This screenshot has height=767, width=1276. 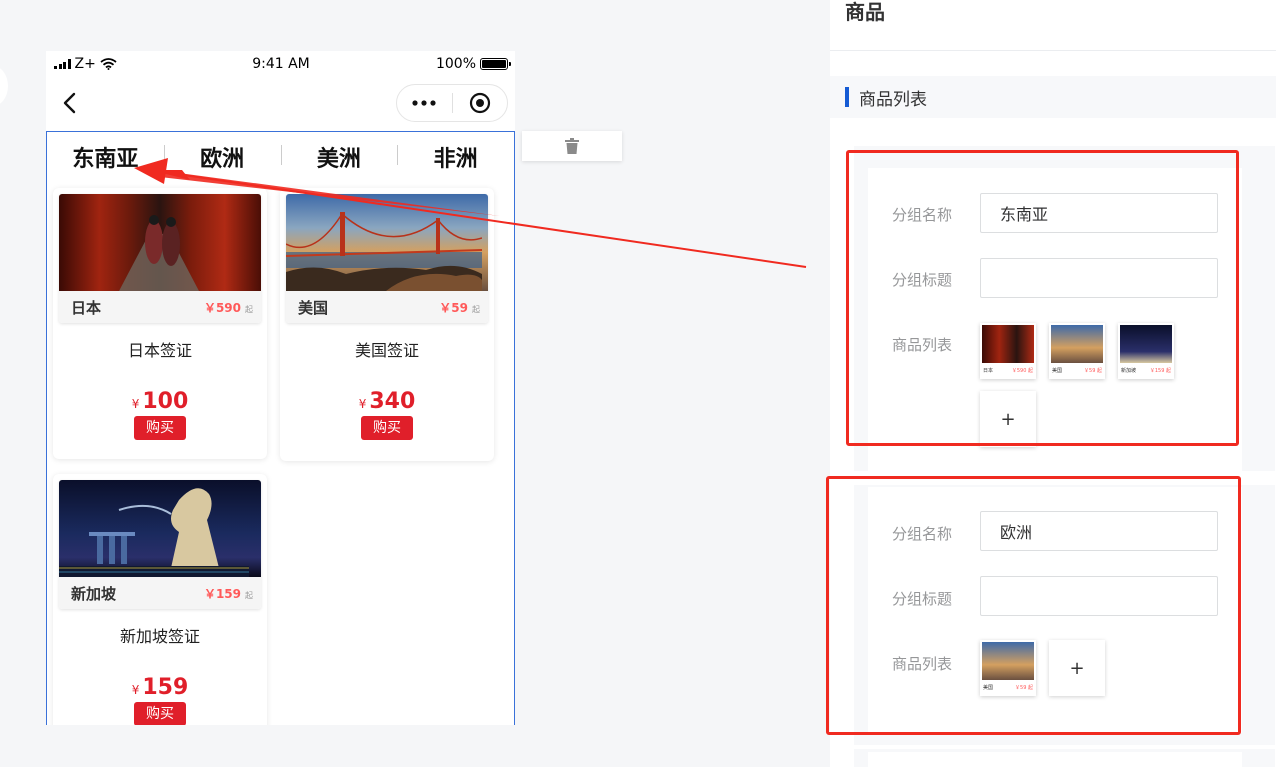 I want to click on thumb-name: 日本, so click(x=86, y=307).